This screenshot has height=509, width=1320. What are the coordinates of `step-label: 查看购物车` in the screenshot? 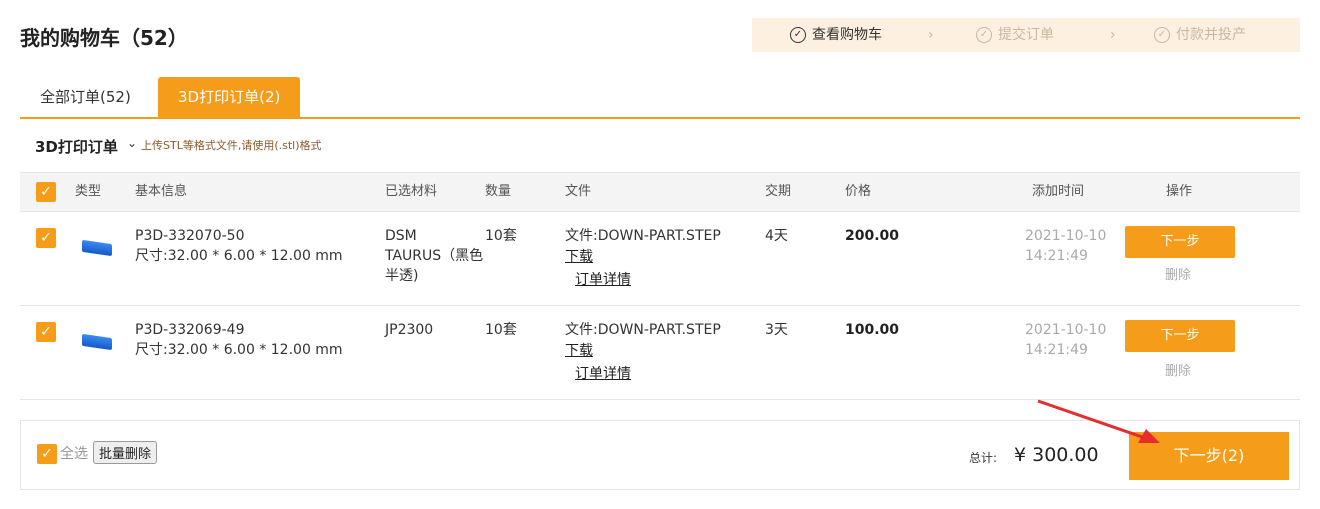 It's located at (847, 35).